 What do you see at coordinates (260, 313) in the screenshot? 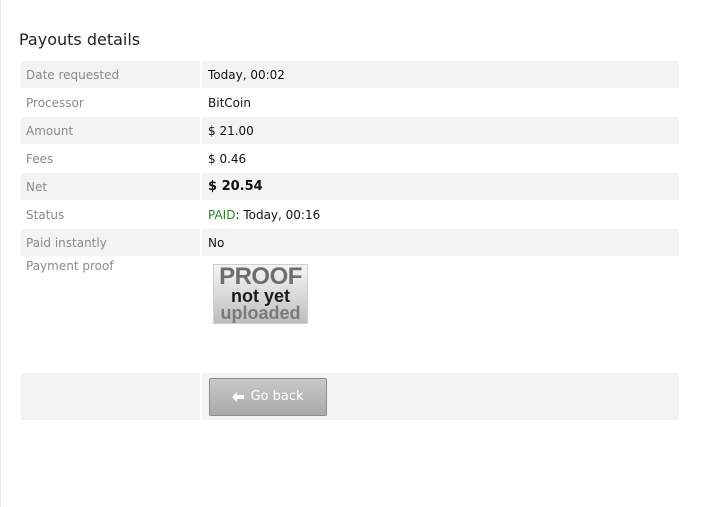
I see `proof-image-line3: uploaded` at bounding box center [260, 313].